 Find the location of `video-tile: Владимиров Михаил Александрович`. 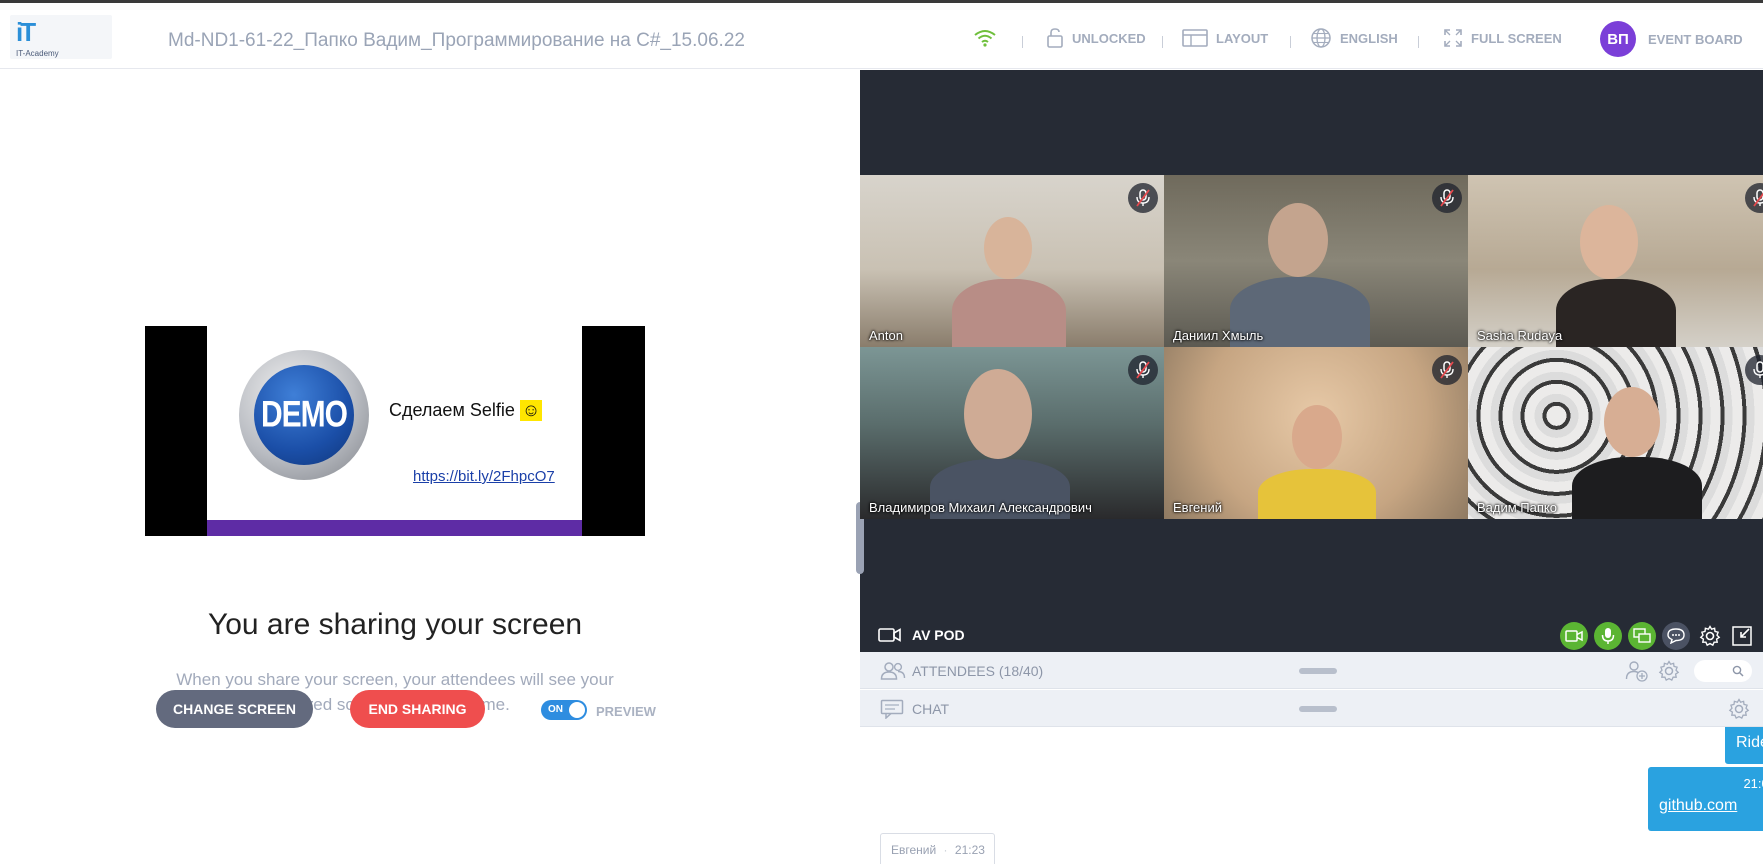

video-tile: Владимиров Михаил Александрович is located at coordinates (1012, 433).